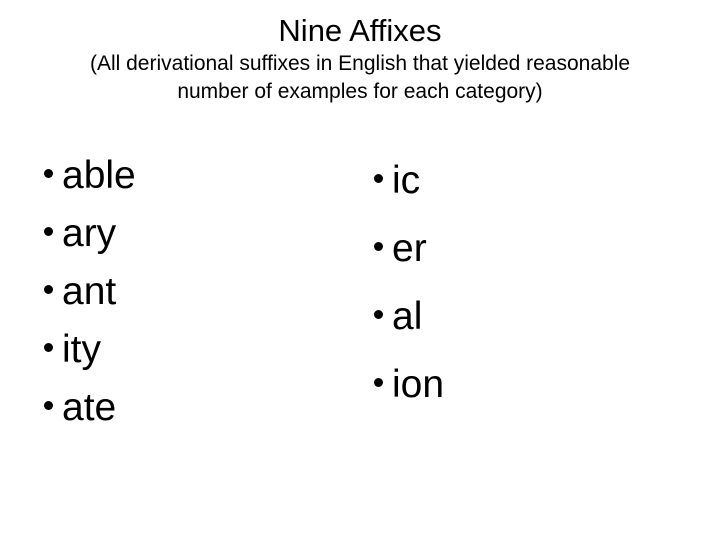 This screenshot has width=720, height=540. Describe the element at coordinates (89, 291) in the screenshot. I see `list-item-label: ant` at that location.